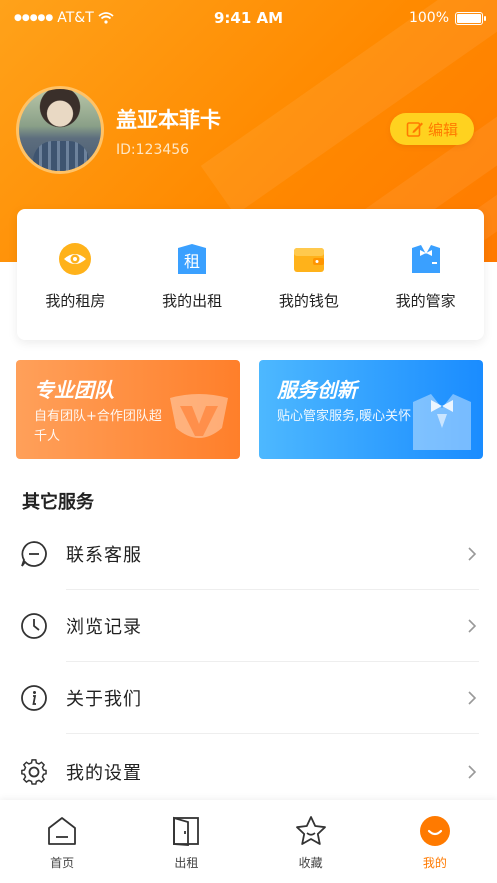  I want to click on promo-description: 自有团队+合作团队超千人, so click(98, 426).